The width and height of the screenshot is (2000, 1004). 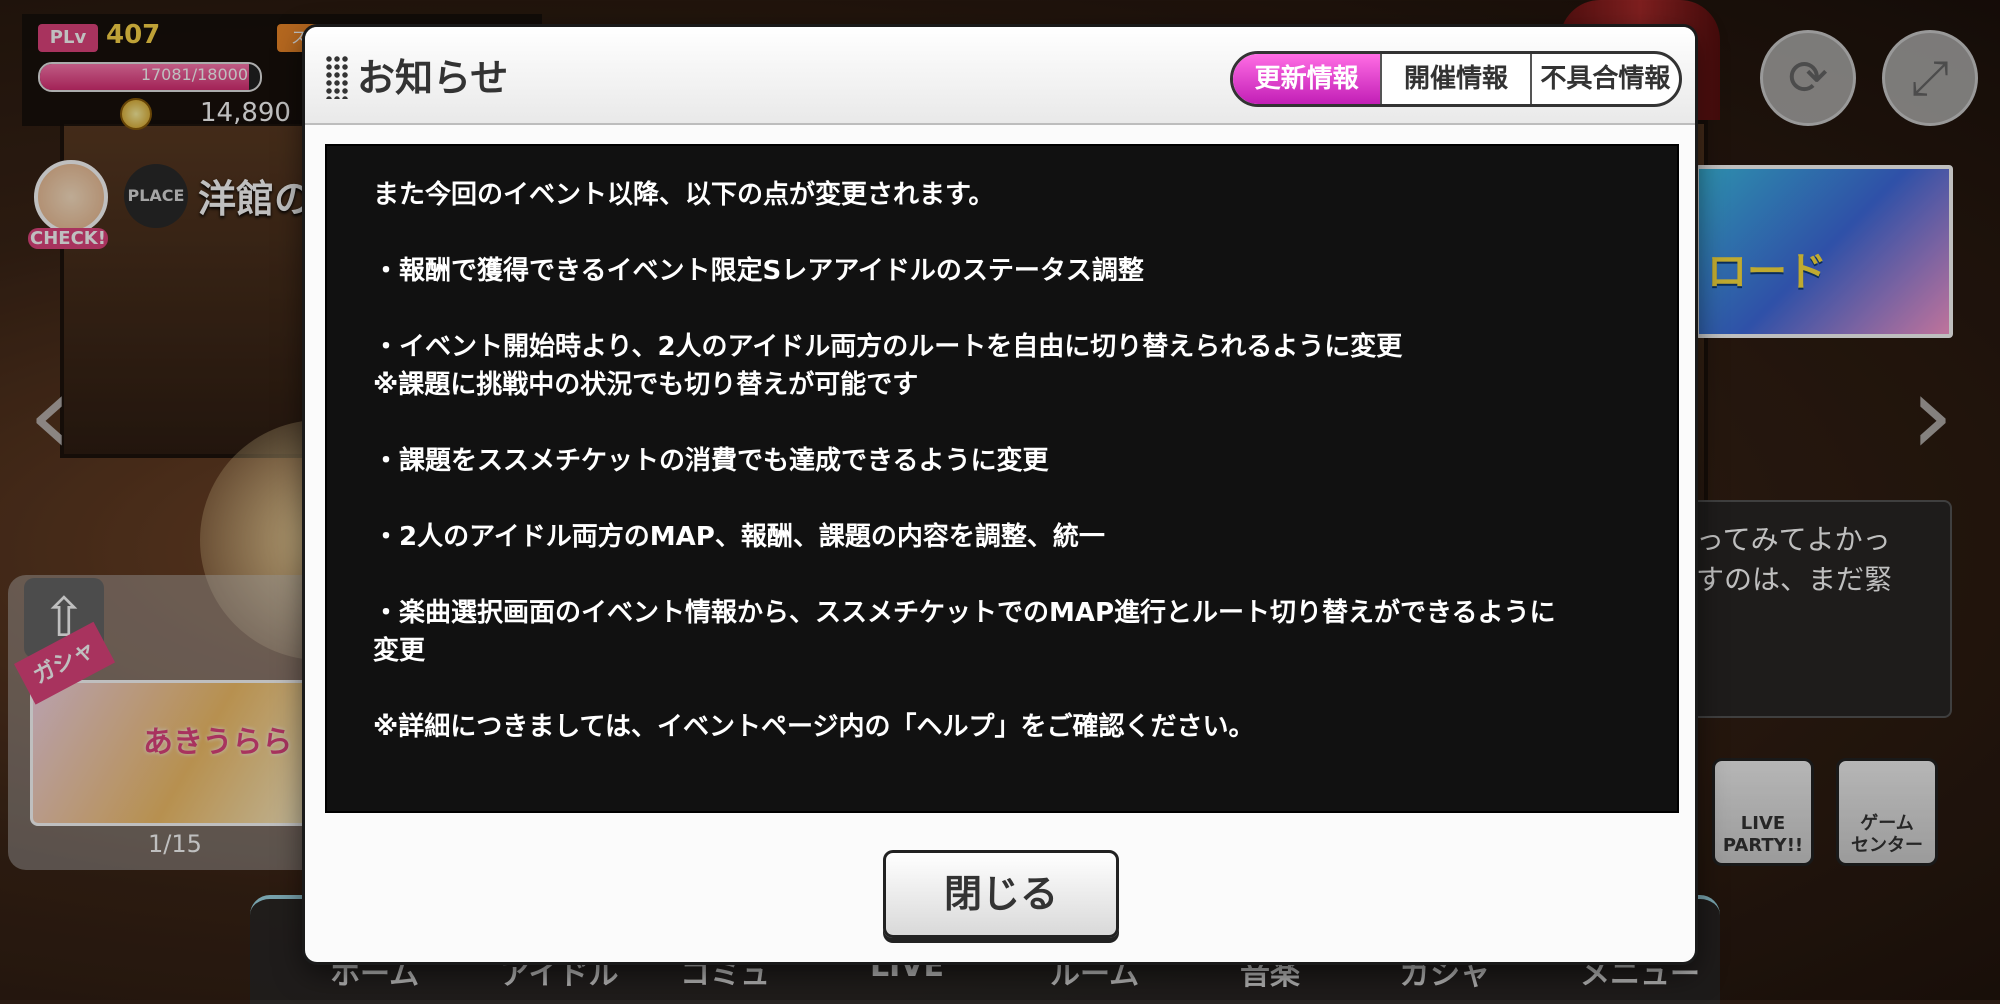 I want to click on notice-line: また今回のイベント以降、以下の点が変更されます。, so click(x=684, y=195).